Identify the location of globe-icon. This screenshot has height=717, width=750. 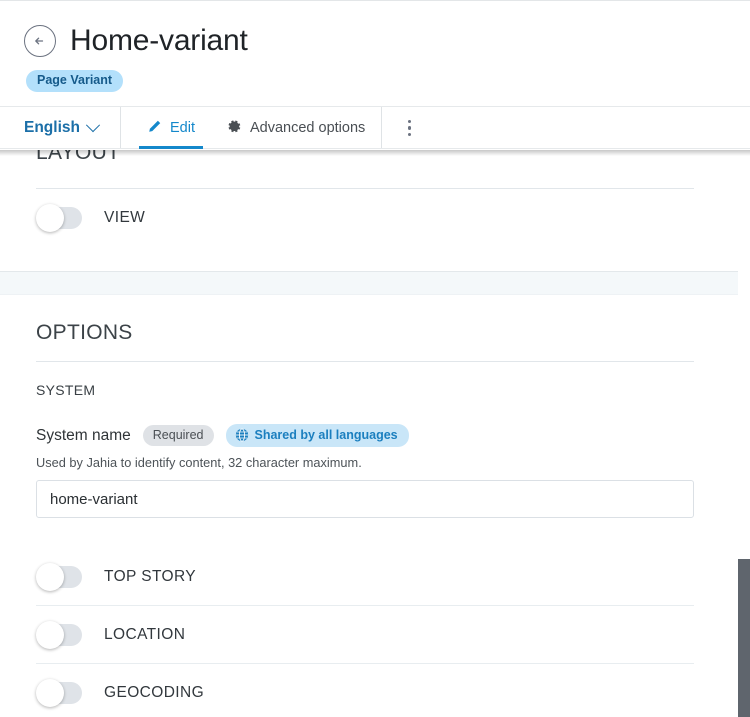
(242, 435).